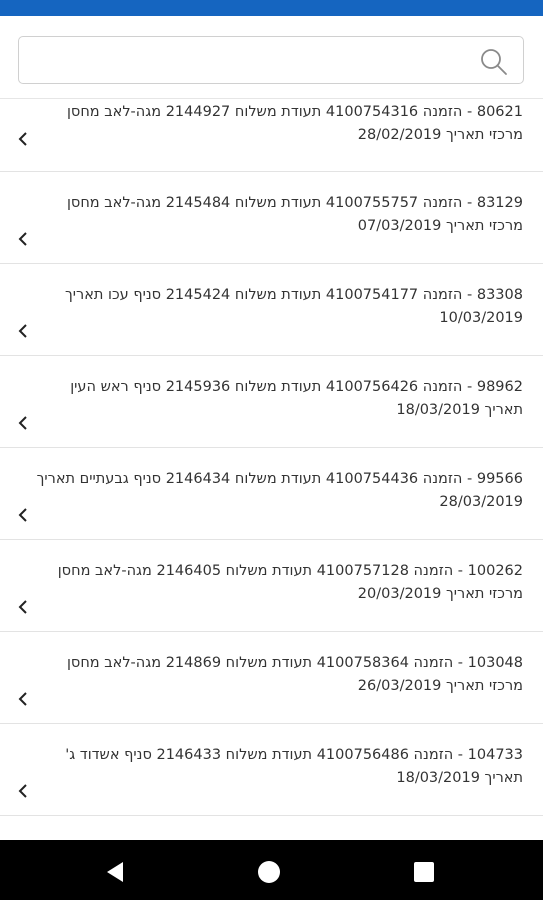 This screenshot has height=900, width=543. I want to click on search-input, so click(247, 61).